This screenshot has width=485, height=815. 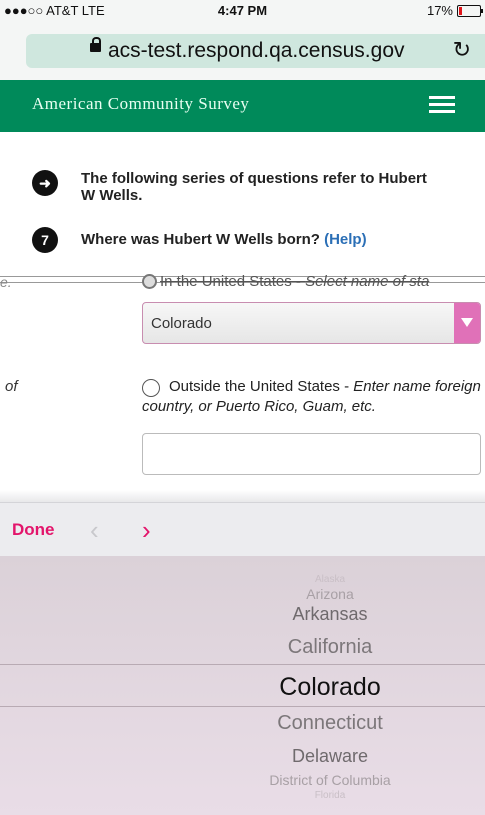 I want to click on question-text: Where was Hubert W Wells born? (Help), so click(x=224, y=239).